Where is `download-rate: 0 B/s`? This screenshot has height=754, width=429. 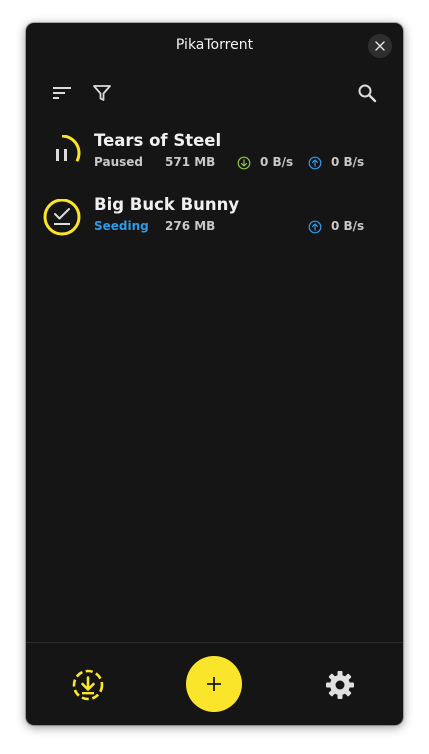
download-rate: 0 B/s is located at coordinates (277, 162).